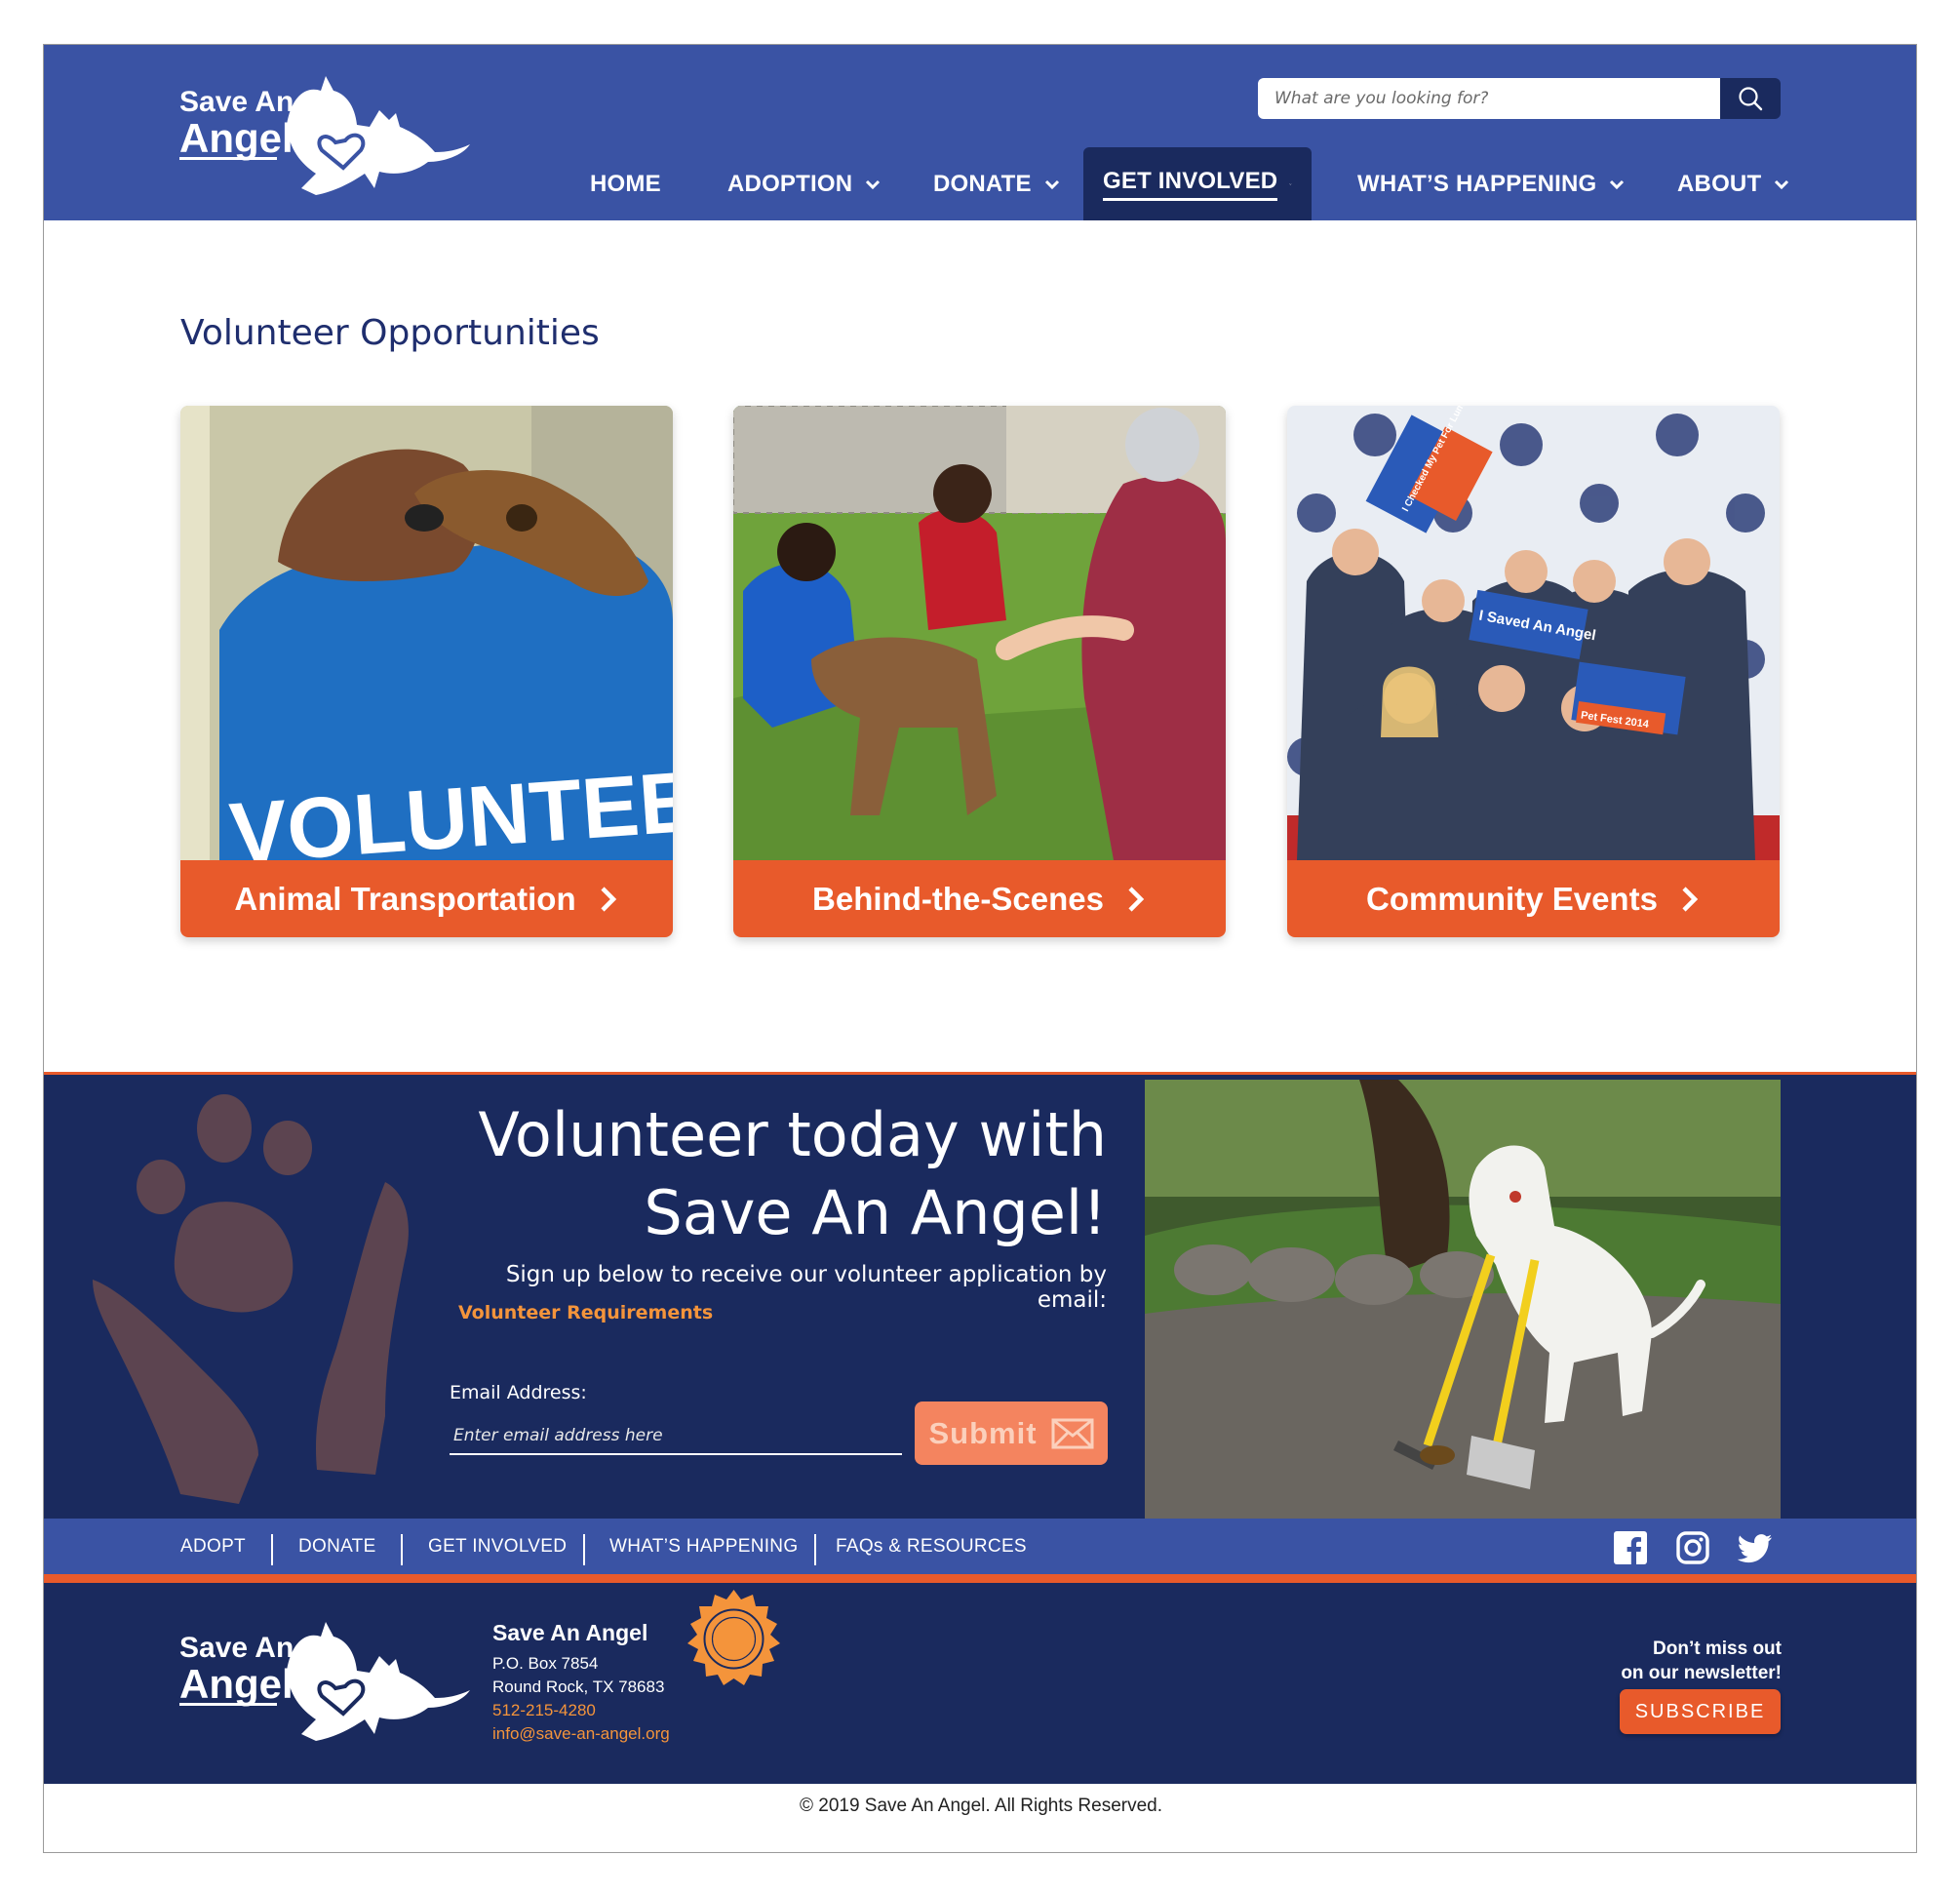  Describe the element at coordinates (1190, 184) in the screenshot. I see `nav-get-involved-label: GET INVOLVED` at that location.